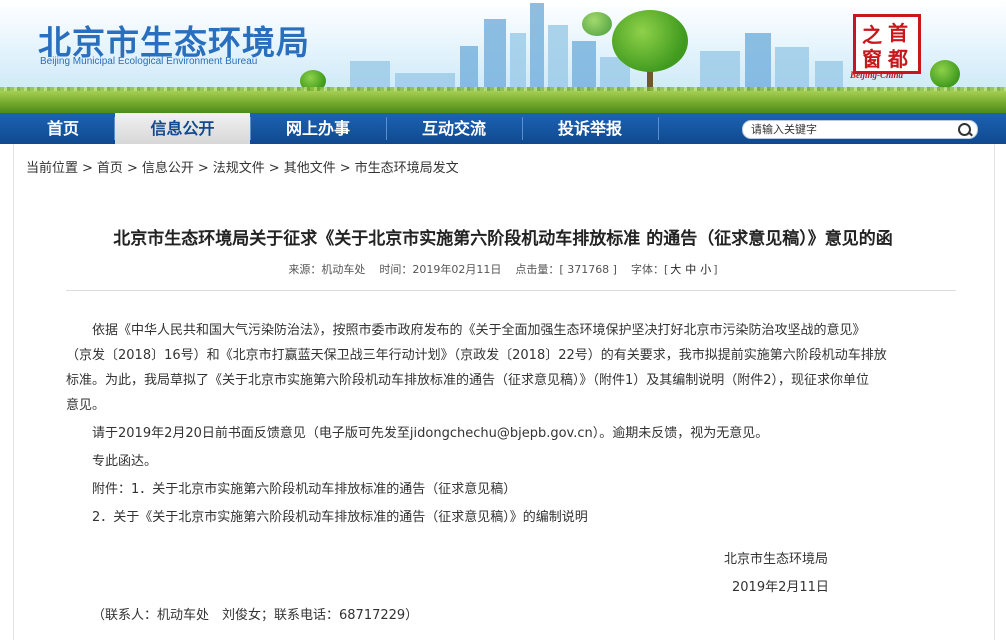 Image resolution: width=1006 pixels, height=640 pixels. Describe the element at coordinates (675, 269) in the screenshot. I see `font-size-large: 大` at that location.